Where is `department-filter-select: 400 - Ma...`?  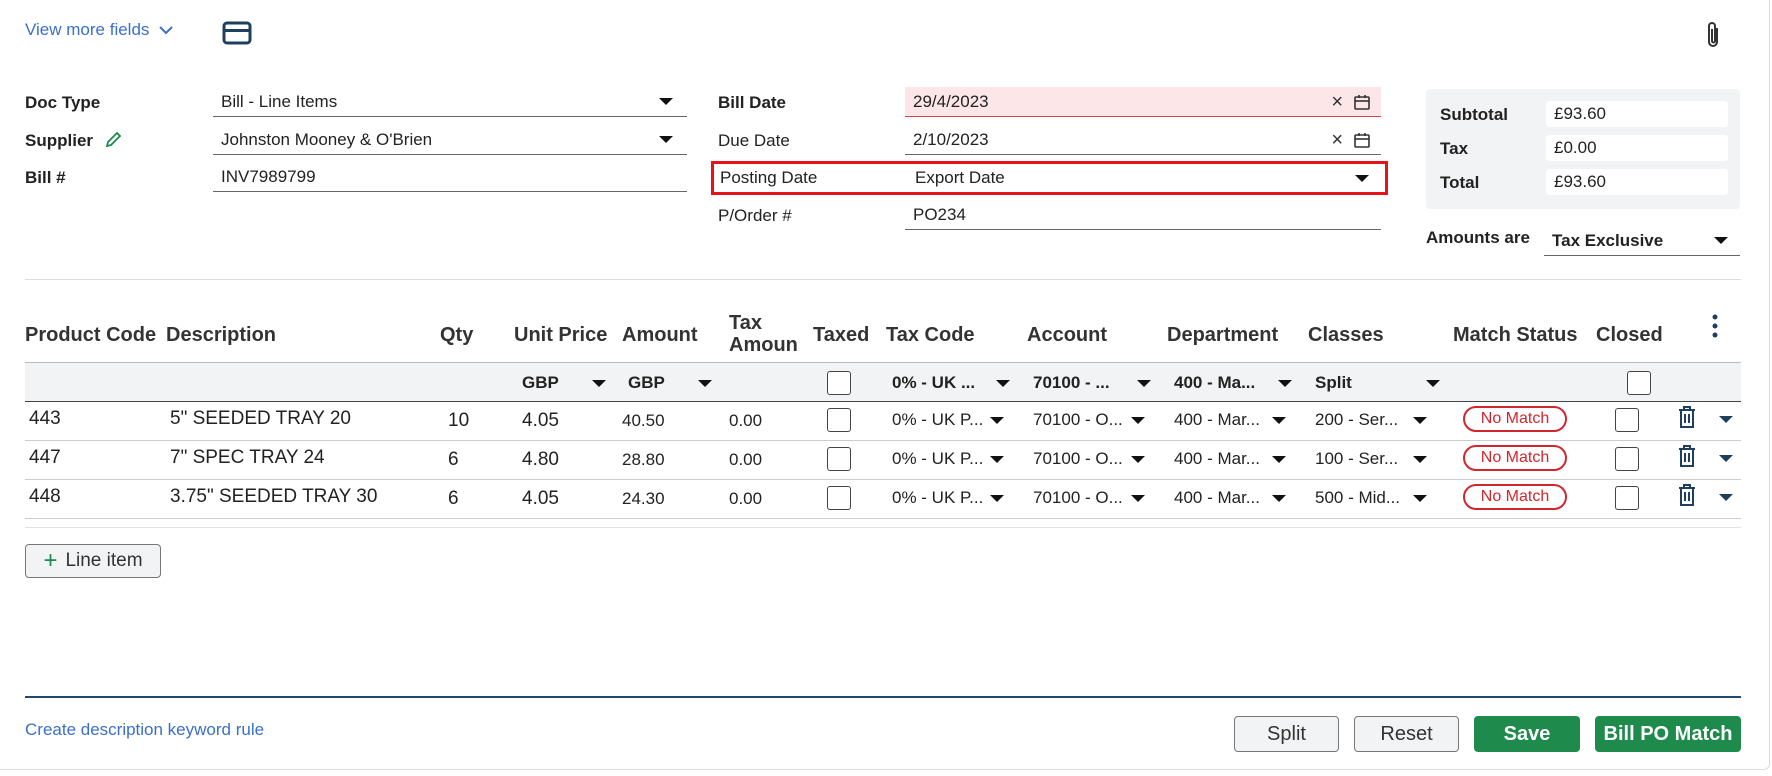
department-filter-select: 400 - Ma... is located at coordinates (1244, 383).